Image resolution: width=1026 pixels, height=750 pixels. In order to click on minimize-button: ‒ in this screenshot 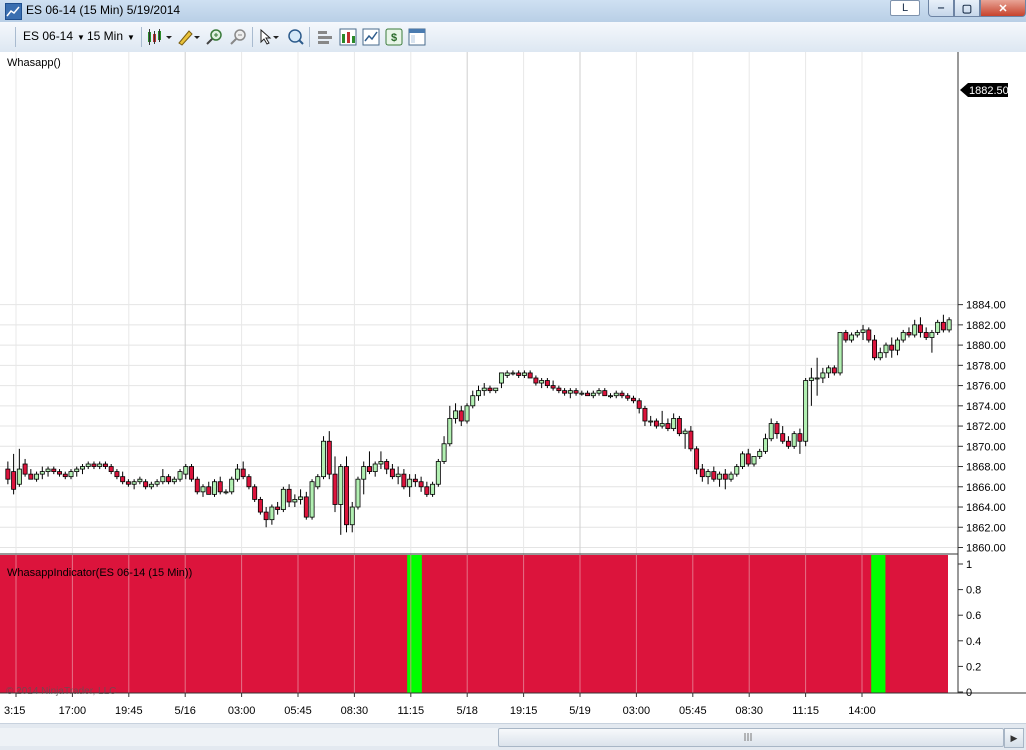, I will do `click(941, 8)`.